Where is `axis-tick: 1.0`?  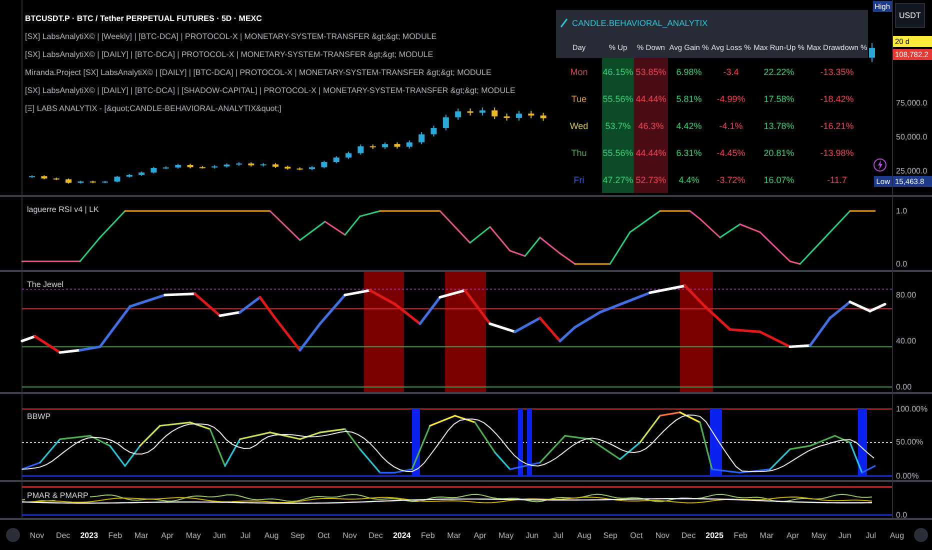
axis-tick: 1.0 is located at coordinates (902, 211).